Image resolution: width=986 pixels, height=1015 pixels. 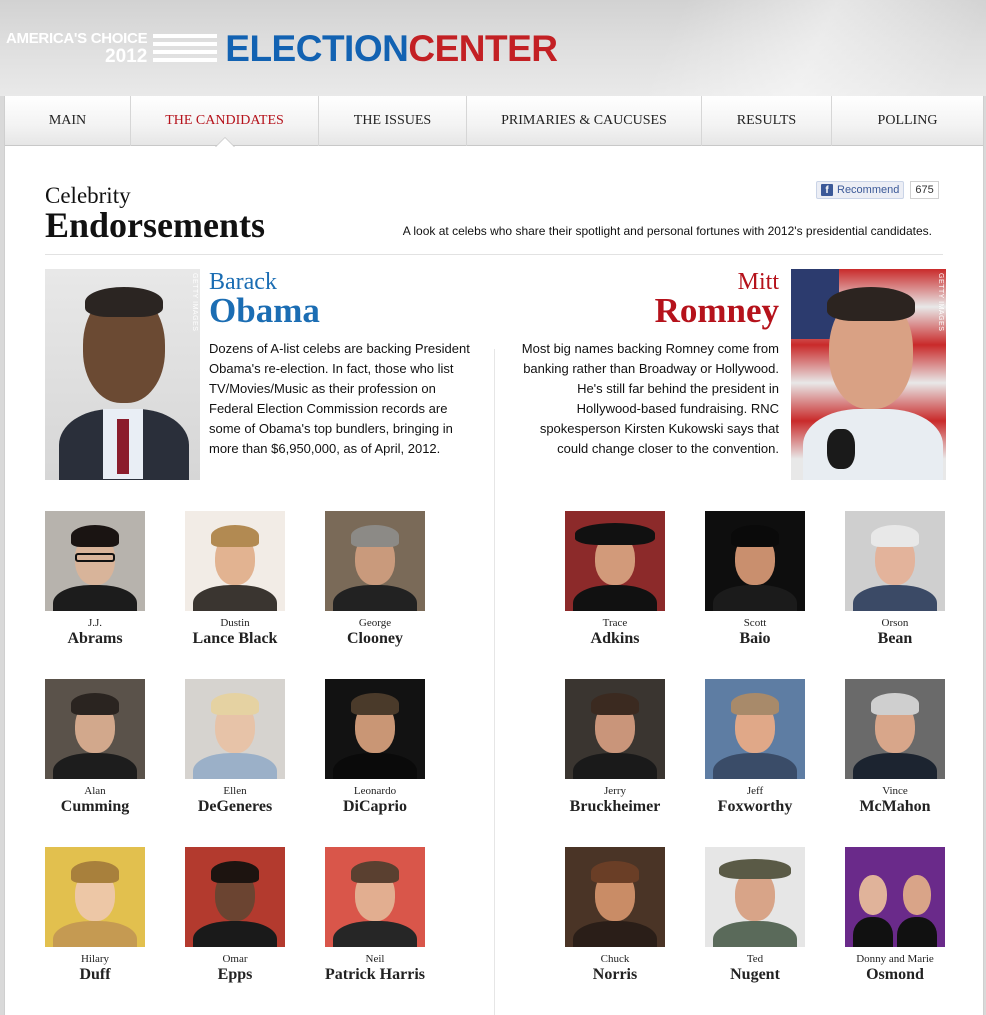 I want to click on celeb-card-baio: Scott Baio, so click(x=755, y=579).